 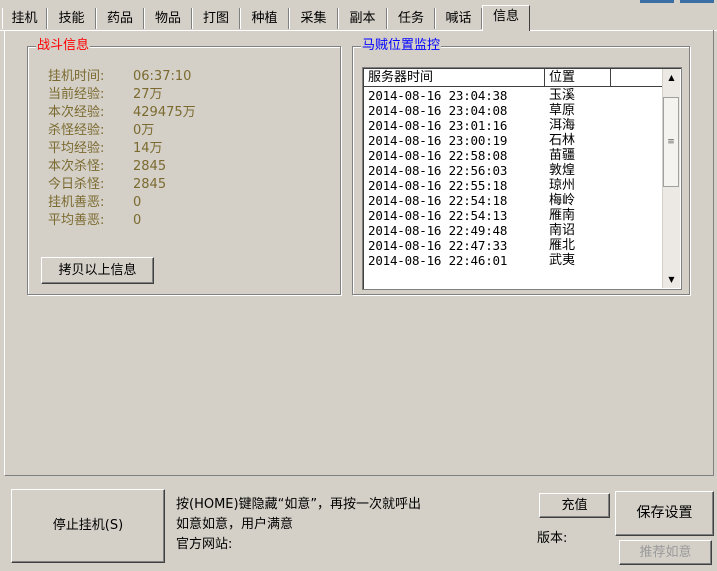 I want to click on row-time: 2014-08-16 23:04:38, so click(x=438, y=95).